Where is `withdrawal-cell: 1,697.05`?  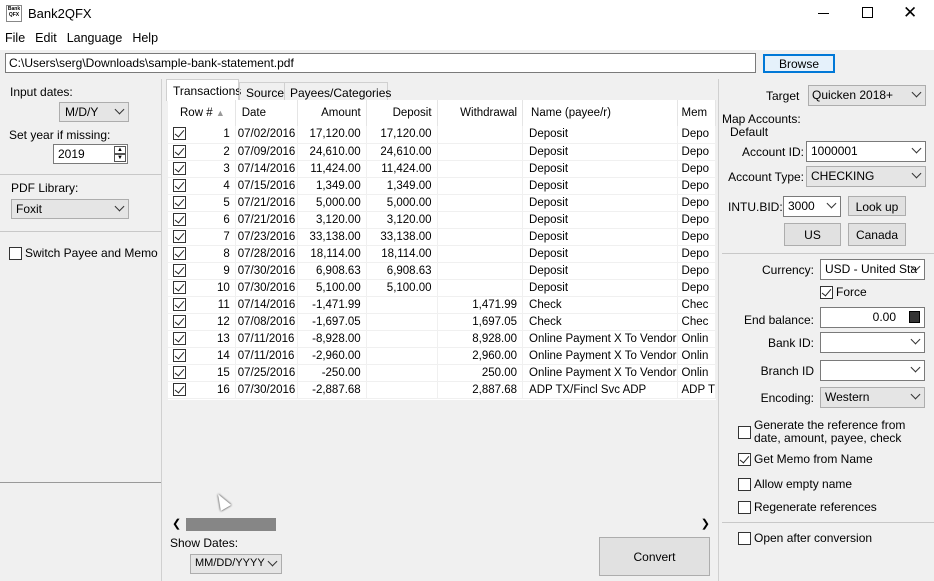
withdrawal-cell: 1,697.05 is located at coordinates (480, 322).